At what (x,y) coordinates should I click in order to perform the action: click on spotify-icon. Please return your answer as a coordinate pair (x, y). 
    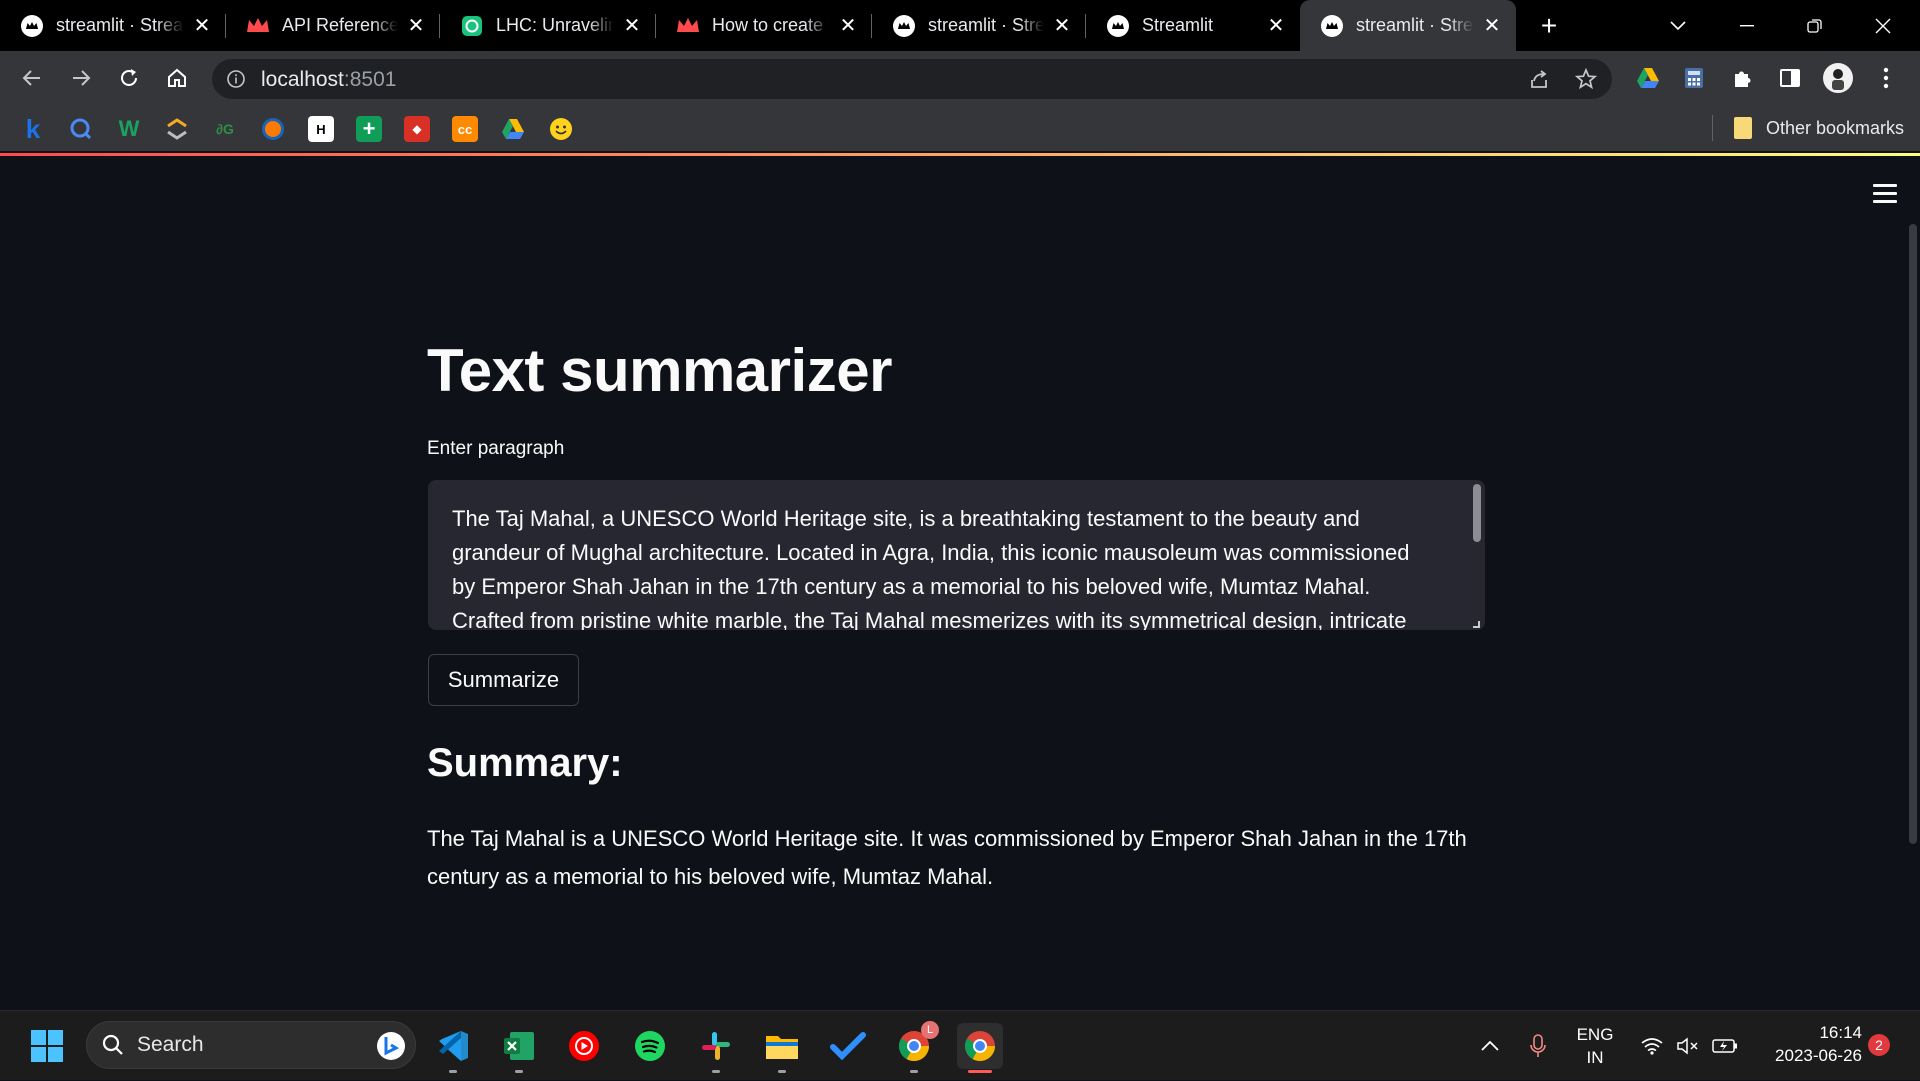
    Looking at the image, I should click on (650, 1046).